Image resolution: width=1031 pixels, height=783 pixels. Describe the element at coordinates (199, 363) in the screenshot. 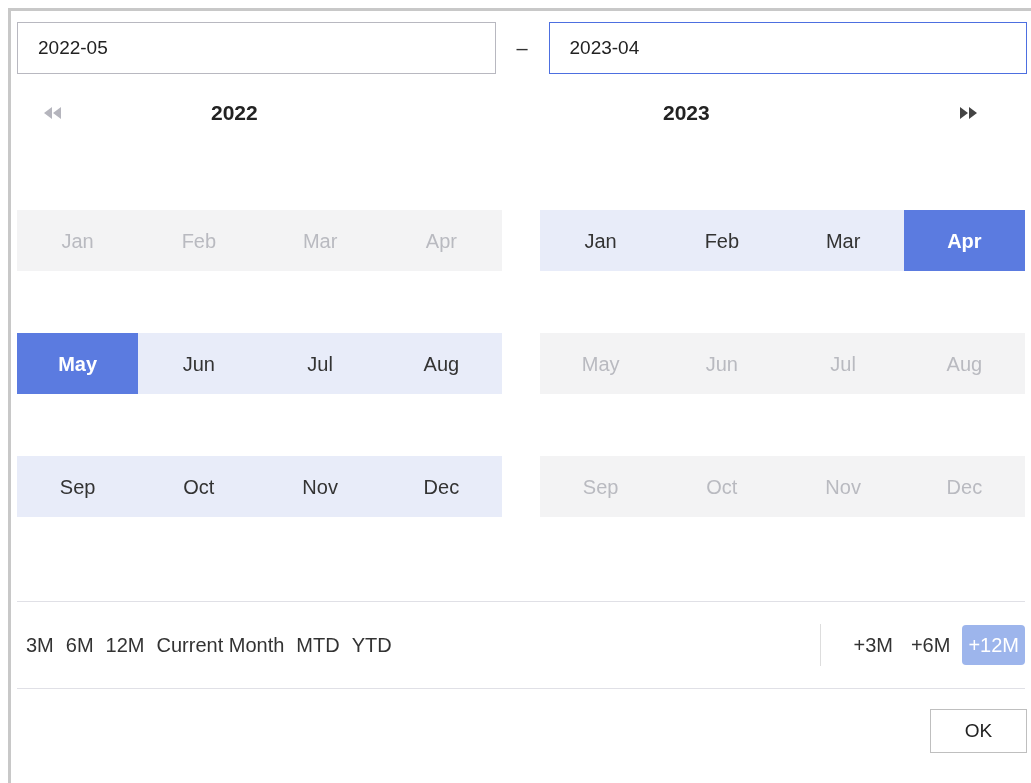

I see `month-cell: Jun` at that location.